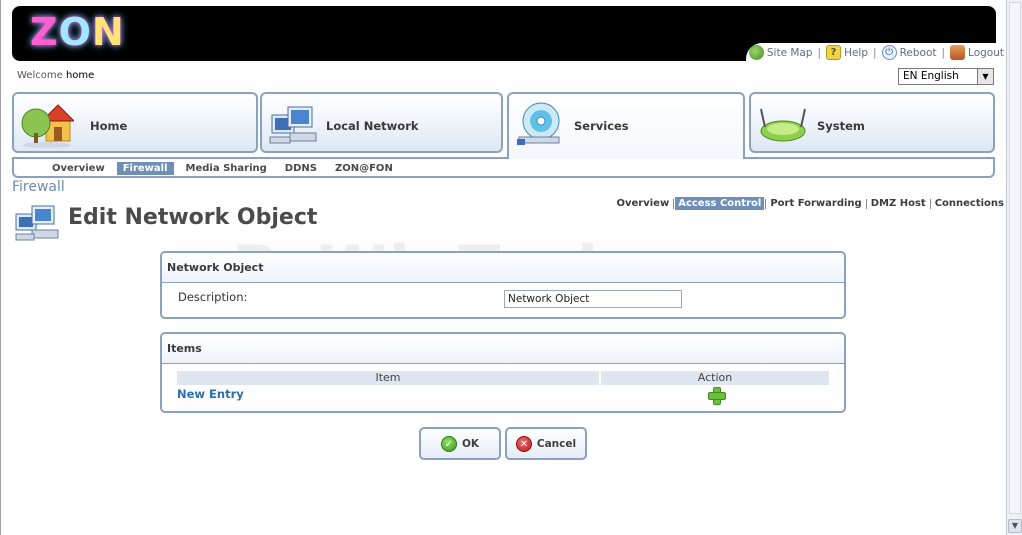  What do you see at coordinates (756, 52) in the screenshot?
I see `sitemap-icon` at bounding box center [756, 52].